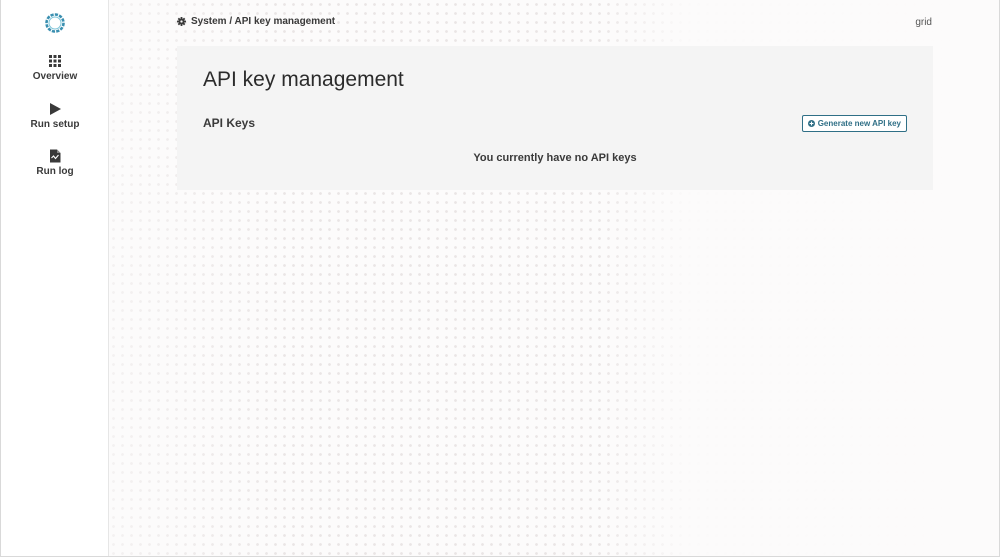  I want to click on sidebar-item-run-log: Run log, so click(55, 163).